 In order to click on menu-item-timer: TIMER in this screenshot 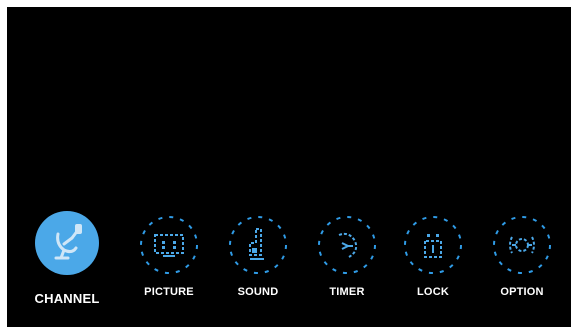, I will do `click(347, 265)`.